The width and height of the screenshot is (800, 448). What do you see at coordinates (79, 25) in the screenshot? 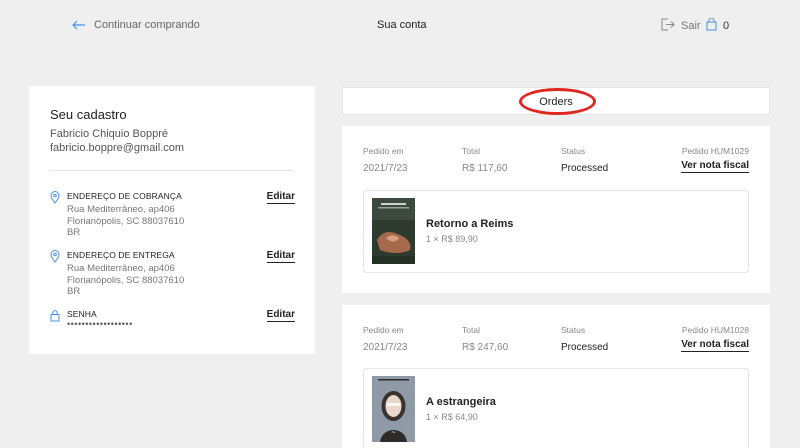
I see `arrow-left-icon` at bounding box center [79, 25].